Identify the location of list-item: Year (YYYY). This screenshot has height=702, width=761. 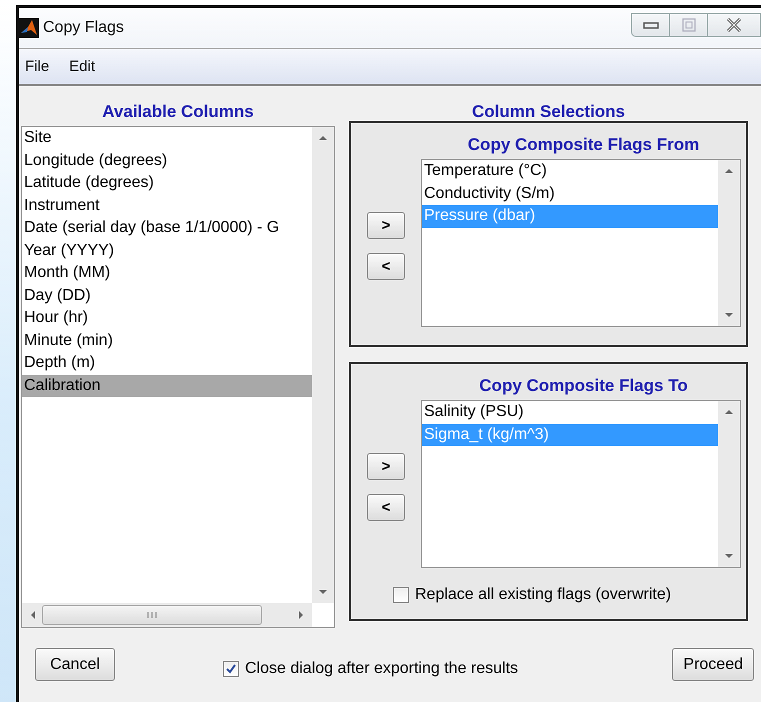
(167, 251).